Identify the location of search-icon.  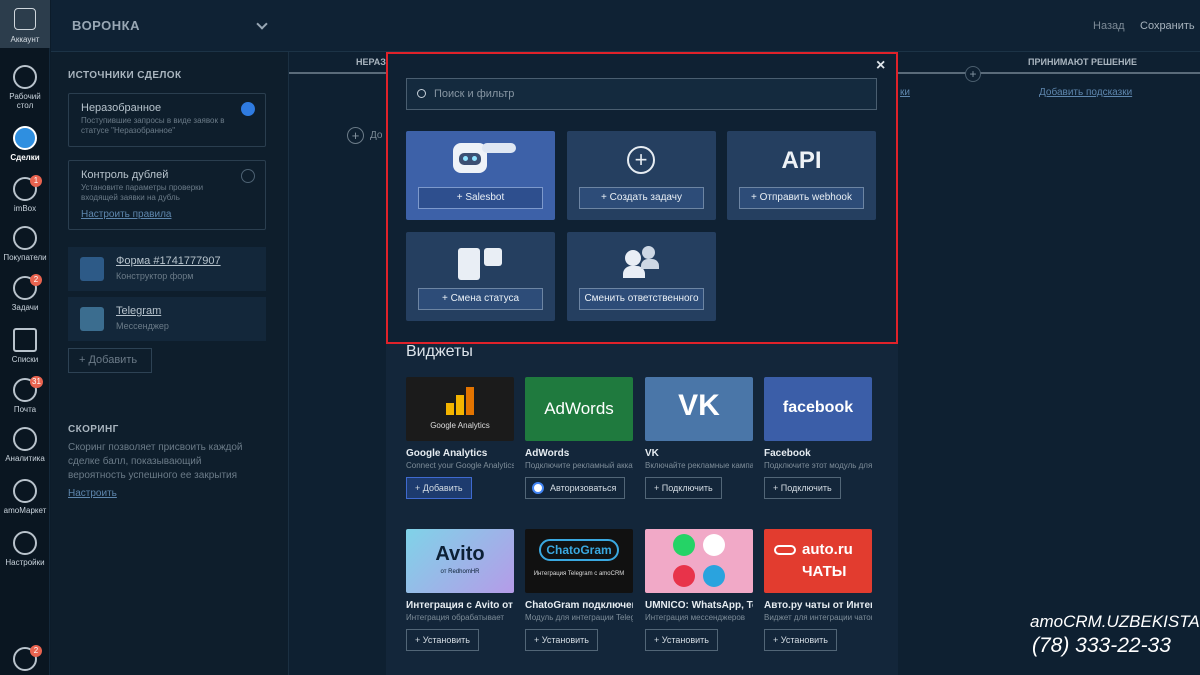
(421, 93).